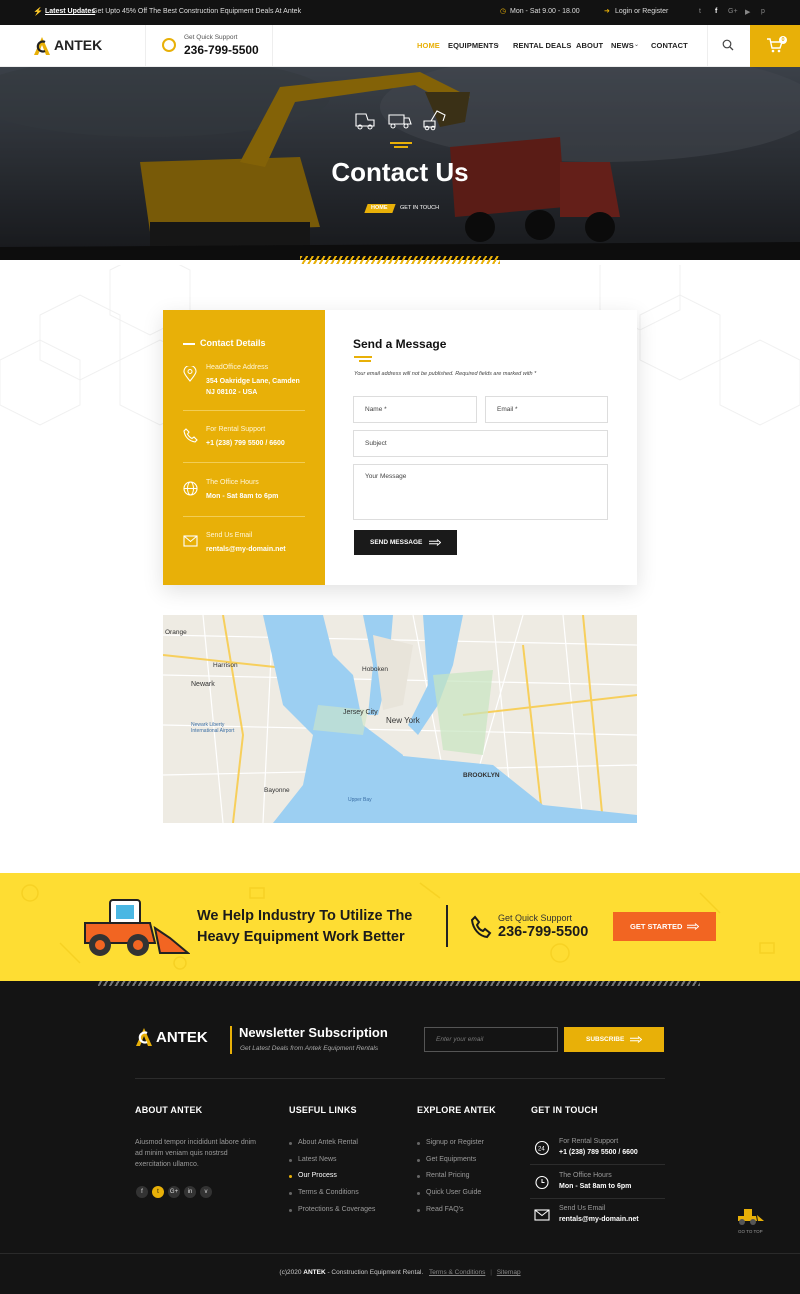  I want to click on support-phone: 236-799-5500, so click(221, 50).